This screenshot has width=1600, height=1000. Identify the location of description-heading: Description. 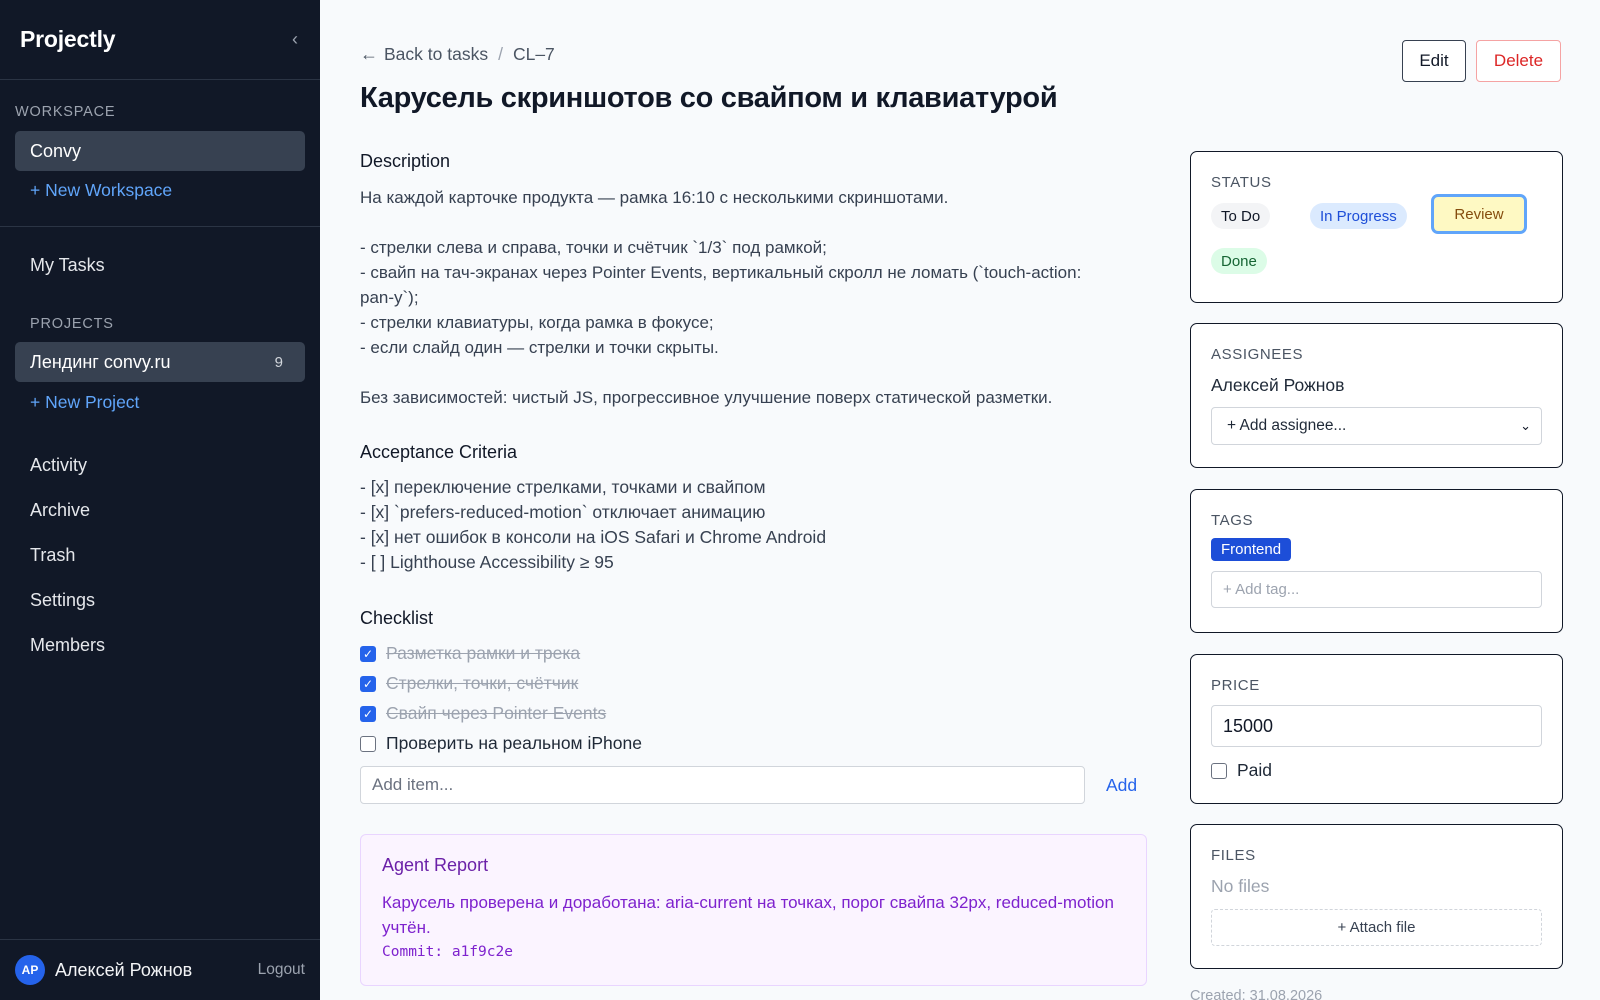
(405, 161).